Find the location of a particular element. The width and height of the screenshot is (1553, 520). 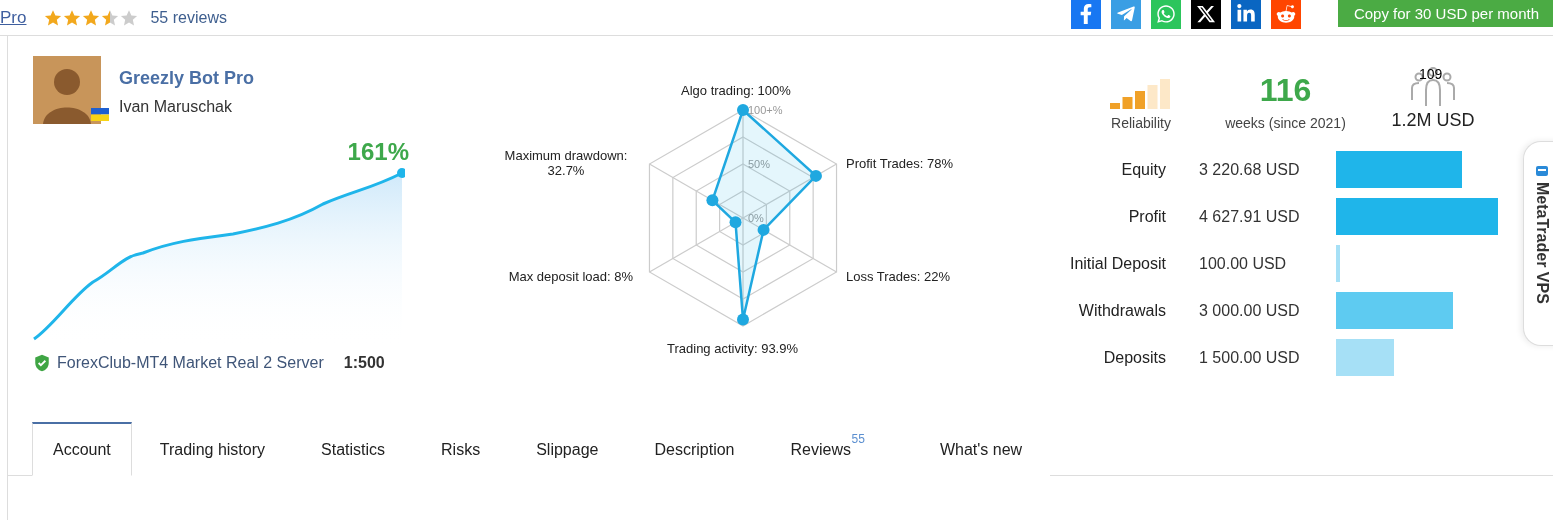

balance-label: Deposits is located at coordinates (1134, 357).